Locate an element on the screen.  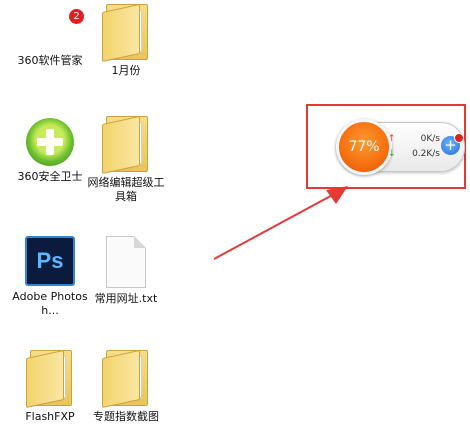
upload-arrow-icon: ↑ is located at coordinates (392, 139).